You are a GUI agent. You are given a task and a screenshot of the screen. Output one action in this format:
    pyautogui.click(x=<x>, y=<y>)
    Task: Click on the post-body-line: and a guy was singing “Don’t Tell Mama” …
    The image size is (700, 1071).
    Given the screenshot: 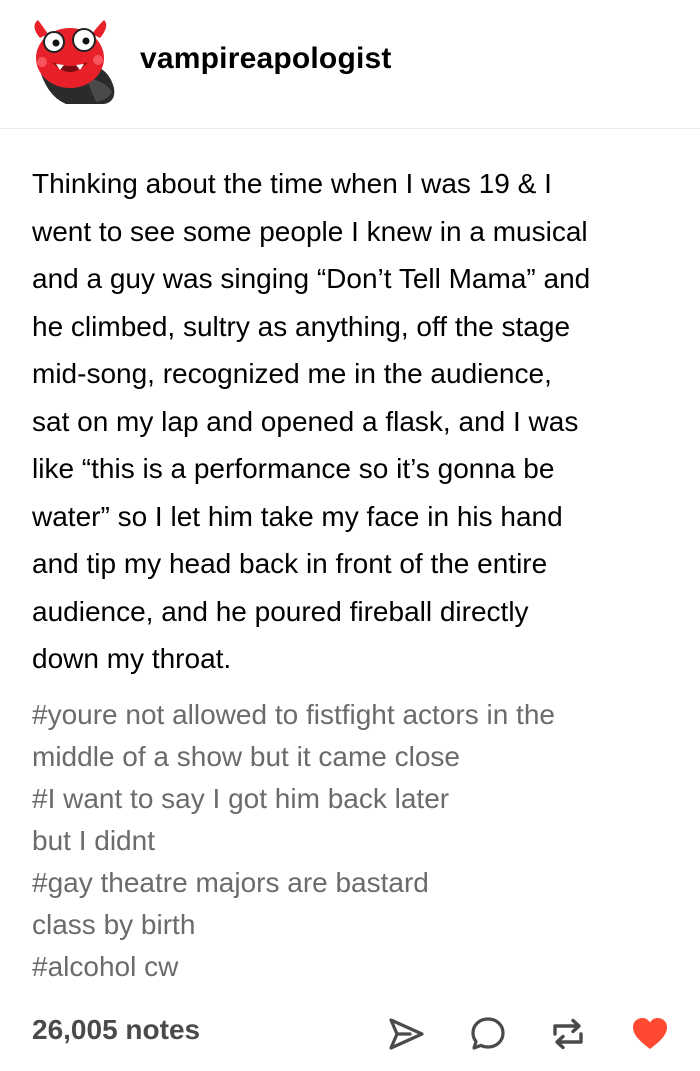 What is the action you would take?
    pyautogui.click(x=311, y=278)
    